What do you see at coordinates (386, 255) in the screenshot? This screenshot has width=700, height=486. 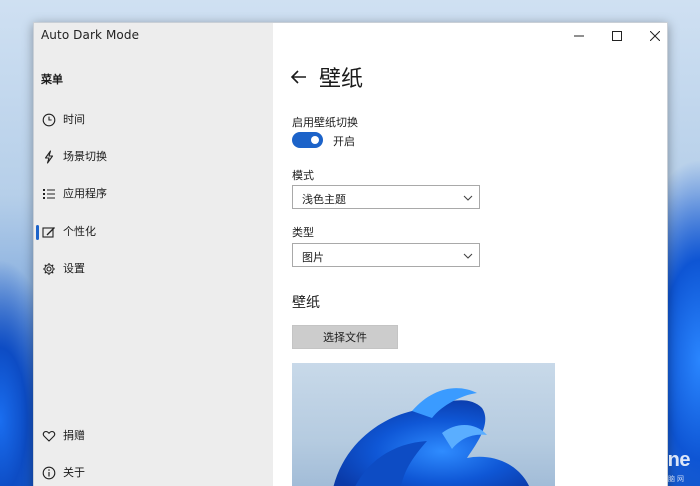 I see `type-dropdown: 图片` at bounding box center [386, 255].